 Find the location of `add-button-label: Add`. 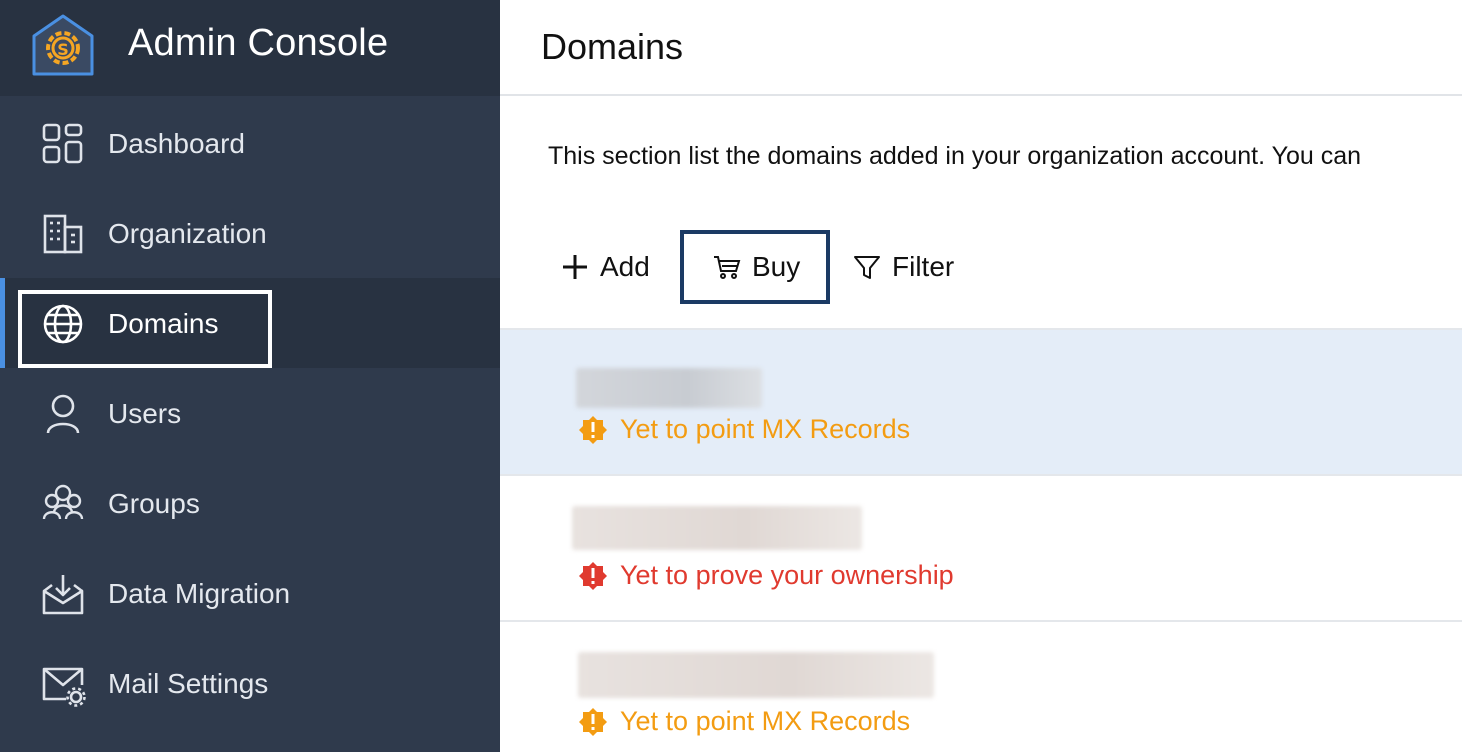

add-button-label: Add is located at coordinates (625, 266).